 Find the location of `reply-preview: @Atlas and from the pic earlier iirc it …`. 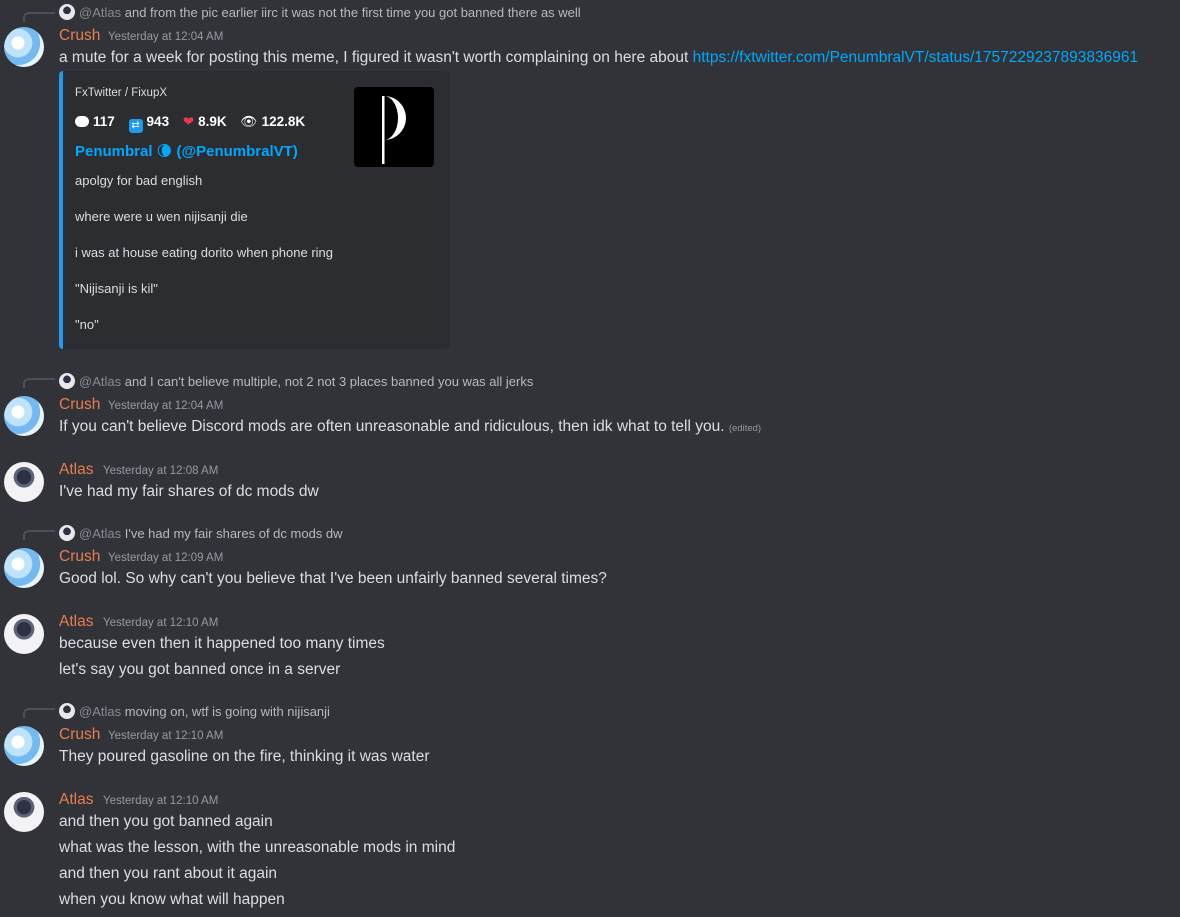

reply-preview: @Atlas and from the pic earlier iirc it … is located at coordinates (320, 12).